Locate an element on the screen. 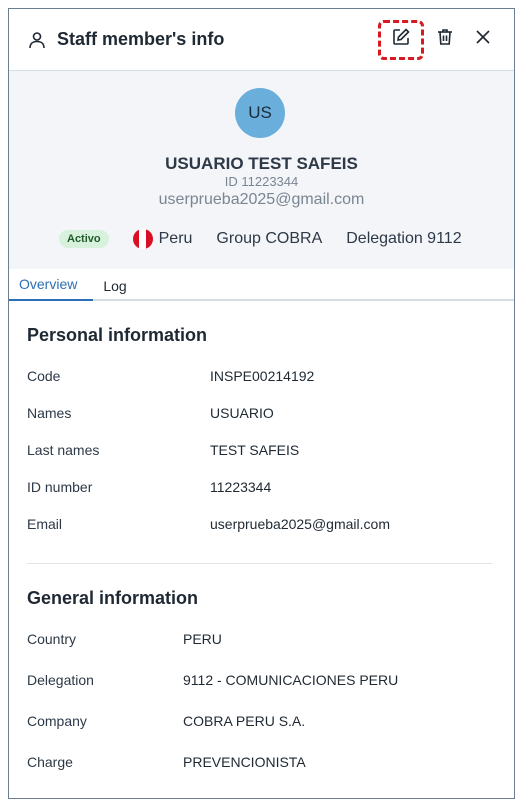  row-value: userprueba2025@gmail.com is located at coordinates (300, 524).